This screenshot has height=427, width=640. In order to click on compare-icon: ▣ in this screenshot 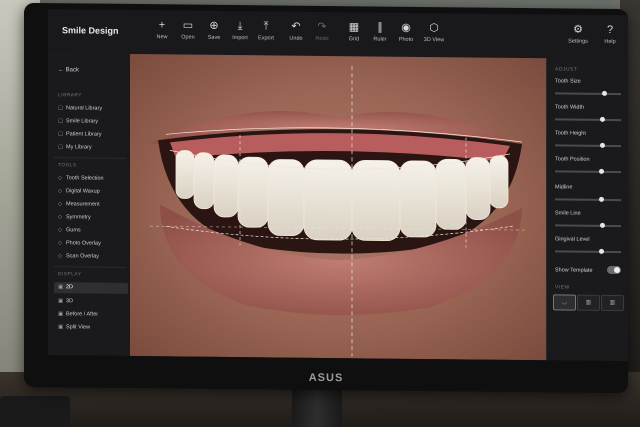, I will do `click(61, 314)`.